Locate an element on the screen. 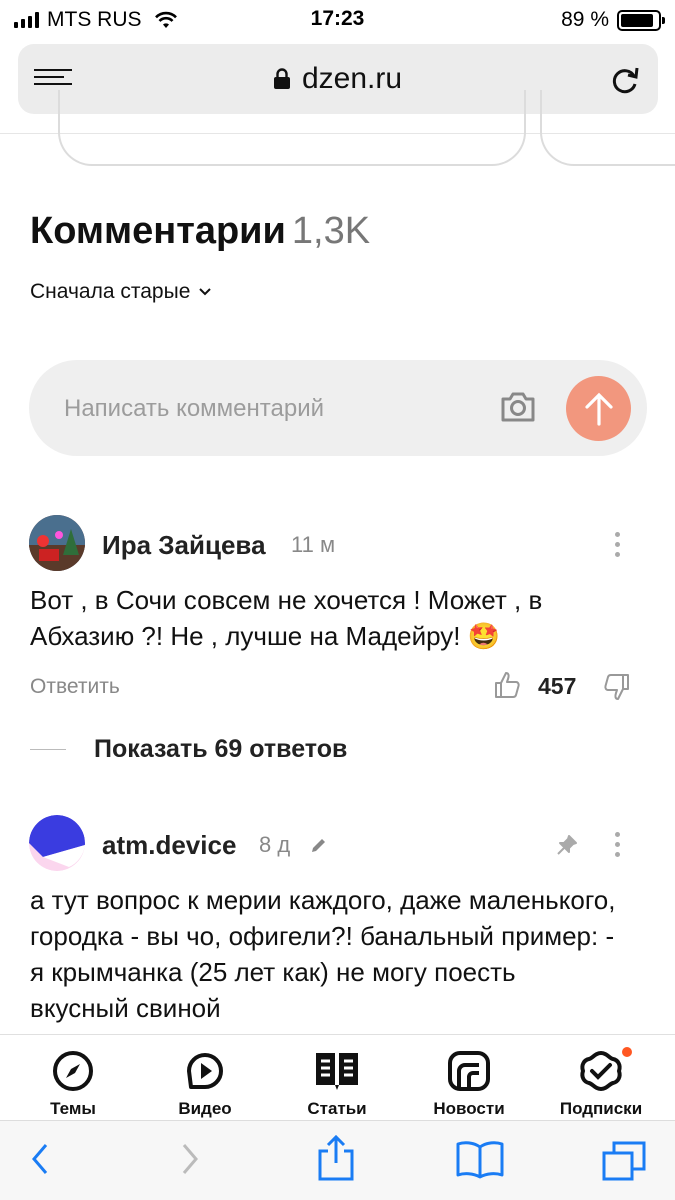 This screenshot has height=1200, width=675. dislike-icon is located at coordinates (617, 687).